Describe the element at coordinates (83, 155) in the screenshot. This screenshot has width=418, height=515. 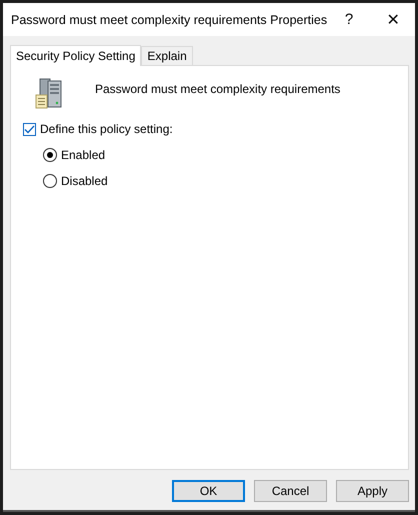
I see `radio-label: Enabled` at that location.